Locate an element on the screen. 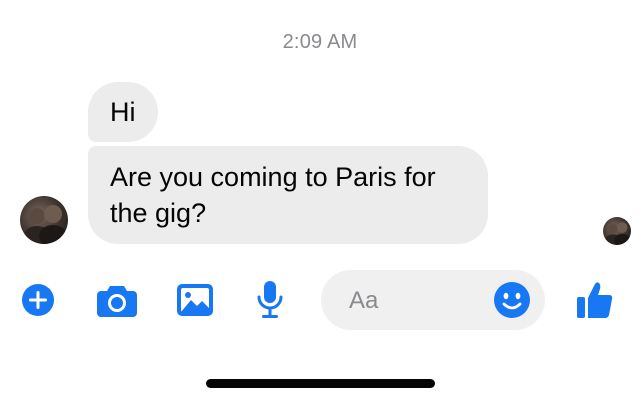 The height and width of the screenshot is (402, 640). message-timestamp: 2:09 AM is located at coordinates (320, 42).